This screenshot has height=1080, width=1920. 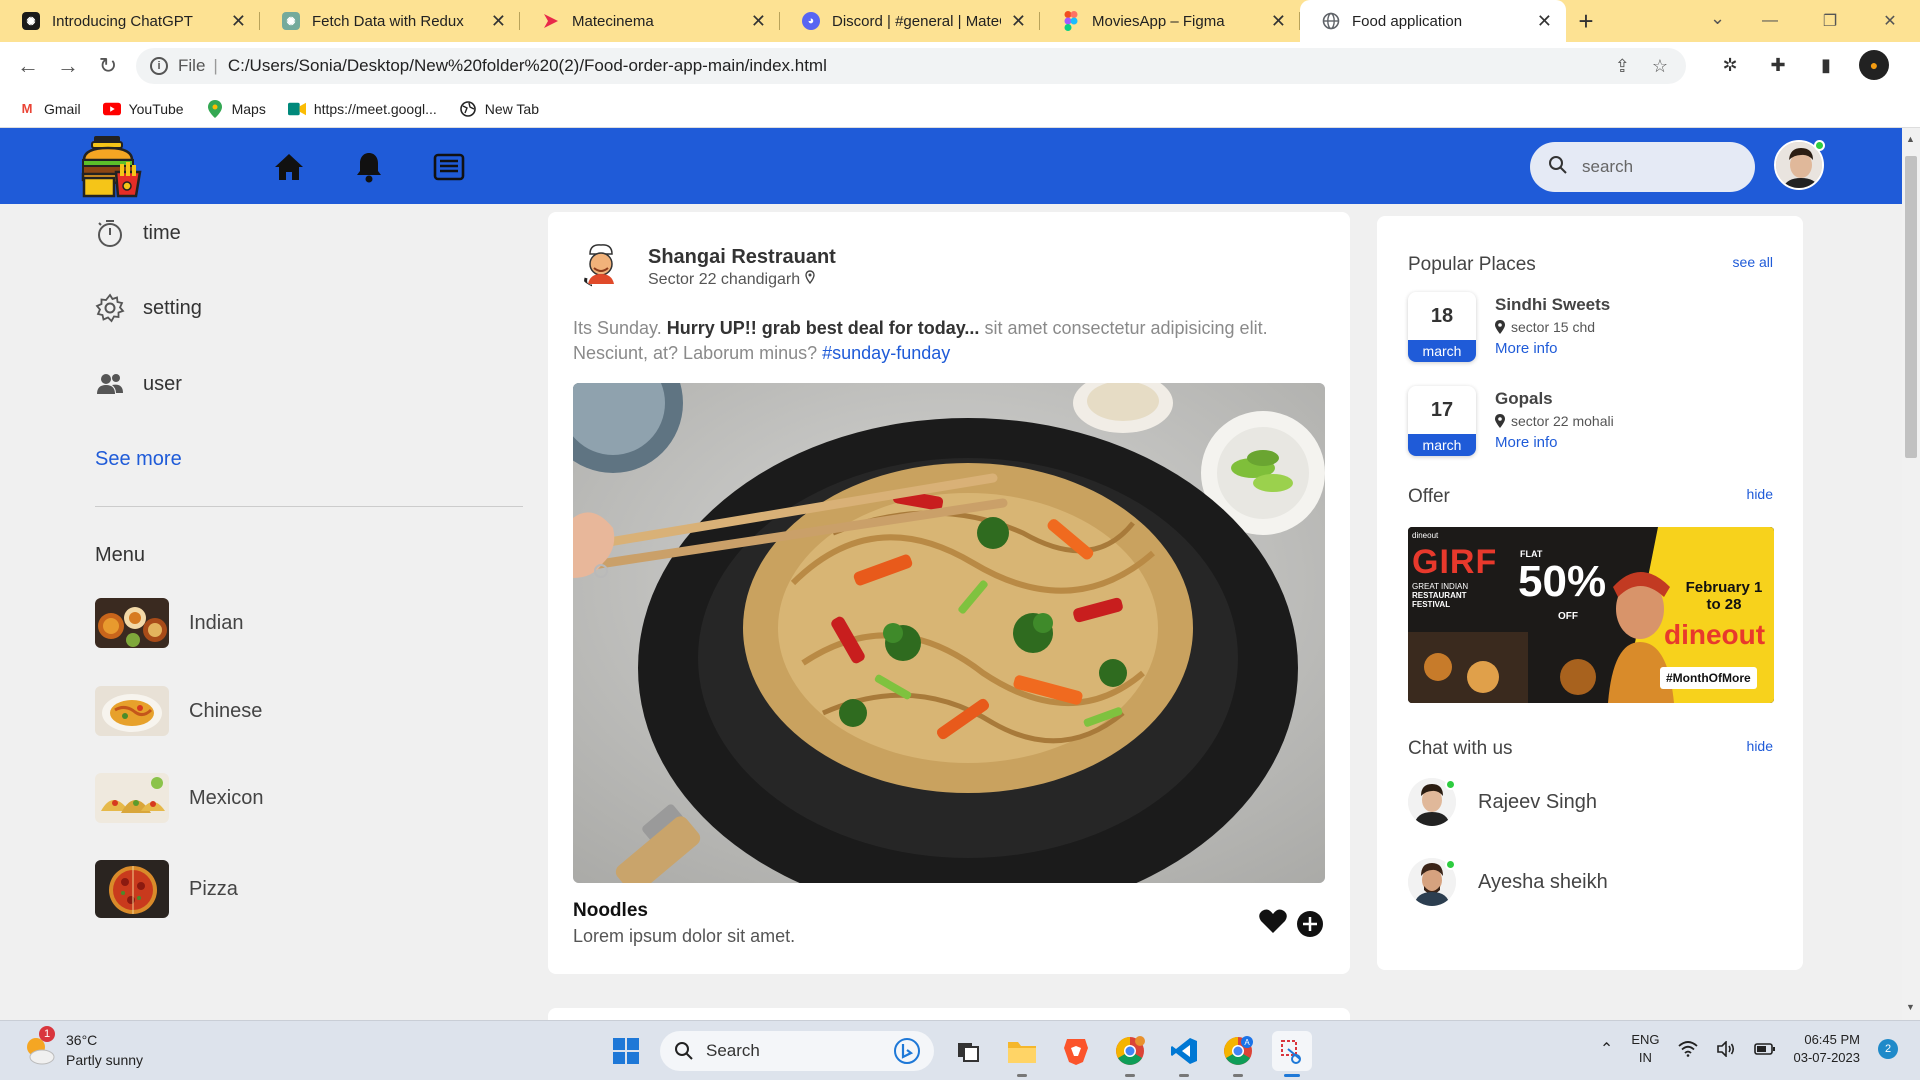 What do you see at coordinates (1645, 1049) in the screenshot?
I see `language-indicator: ENG IN` at bounding box center [1645, 1049].